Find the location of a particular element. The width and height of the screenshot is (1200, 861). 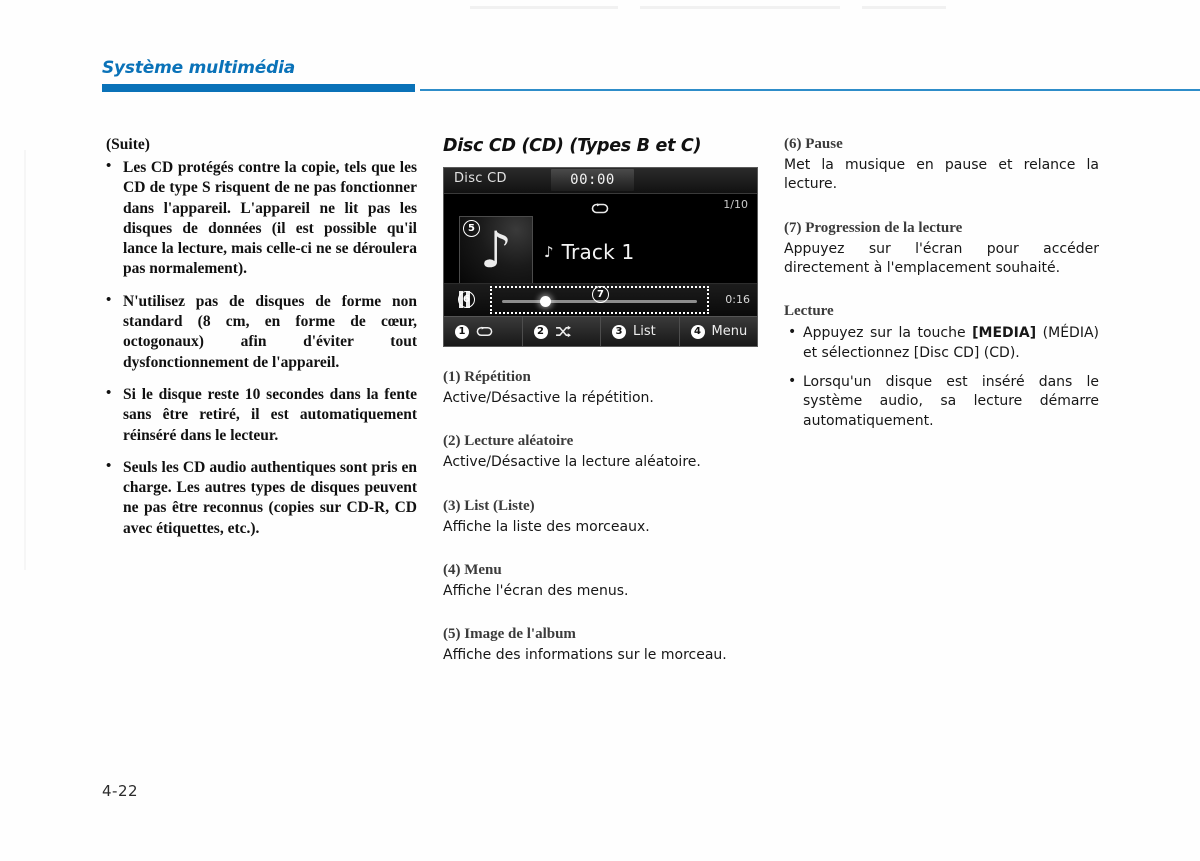

entry-body: Active/Désactive la lecture aléatoire. is located at coordinates (572, 462).